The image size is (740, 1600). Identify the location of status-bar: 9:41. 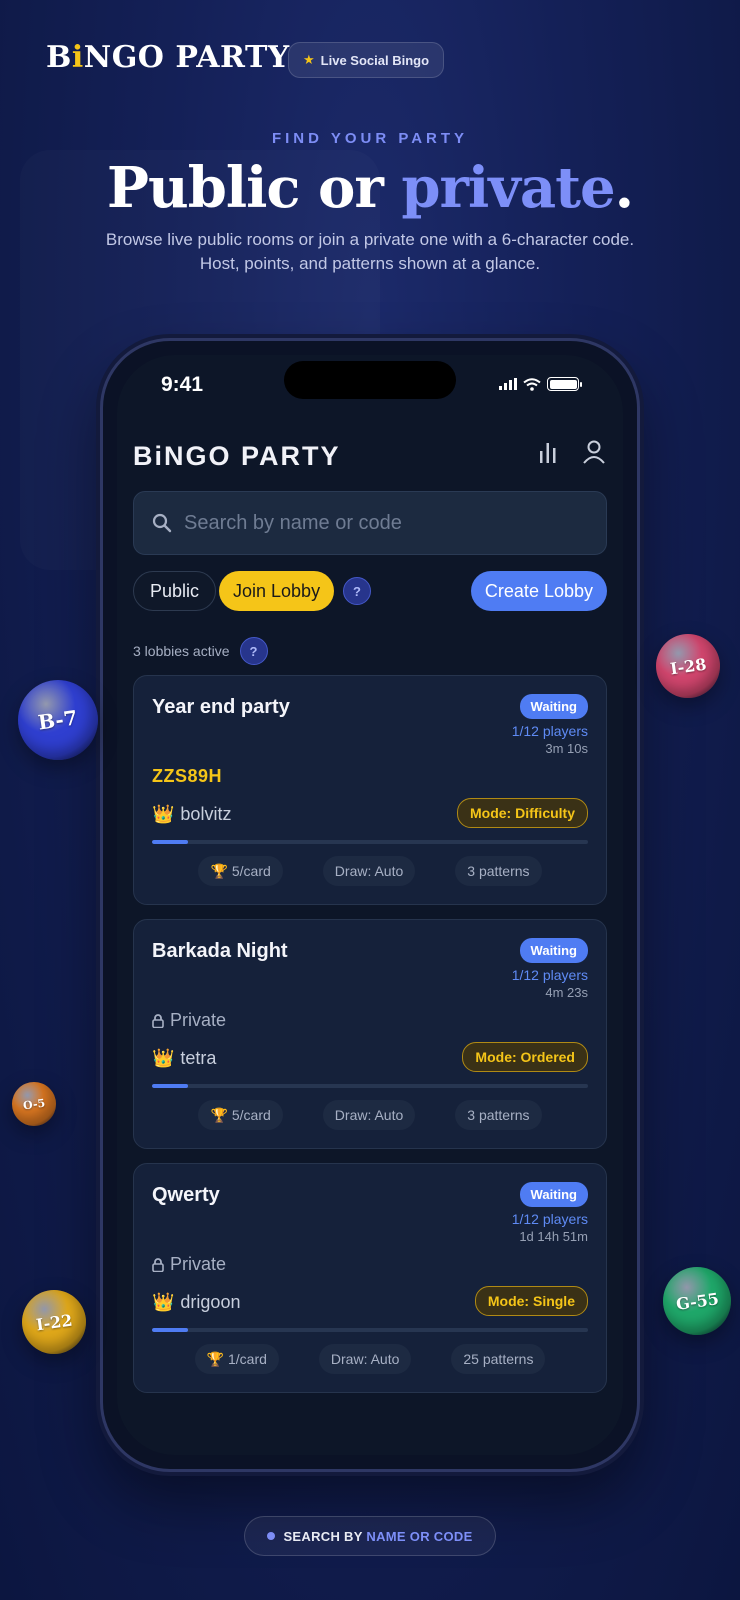
(370, 391).